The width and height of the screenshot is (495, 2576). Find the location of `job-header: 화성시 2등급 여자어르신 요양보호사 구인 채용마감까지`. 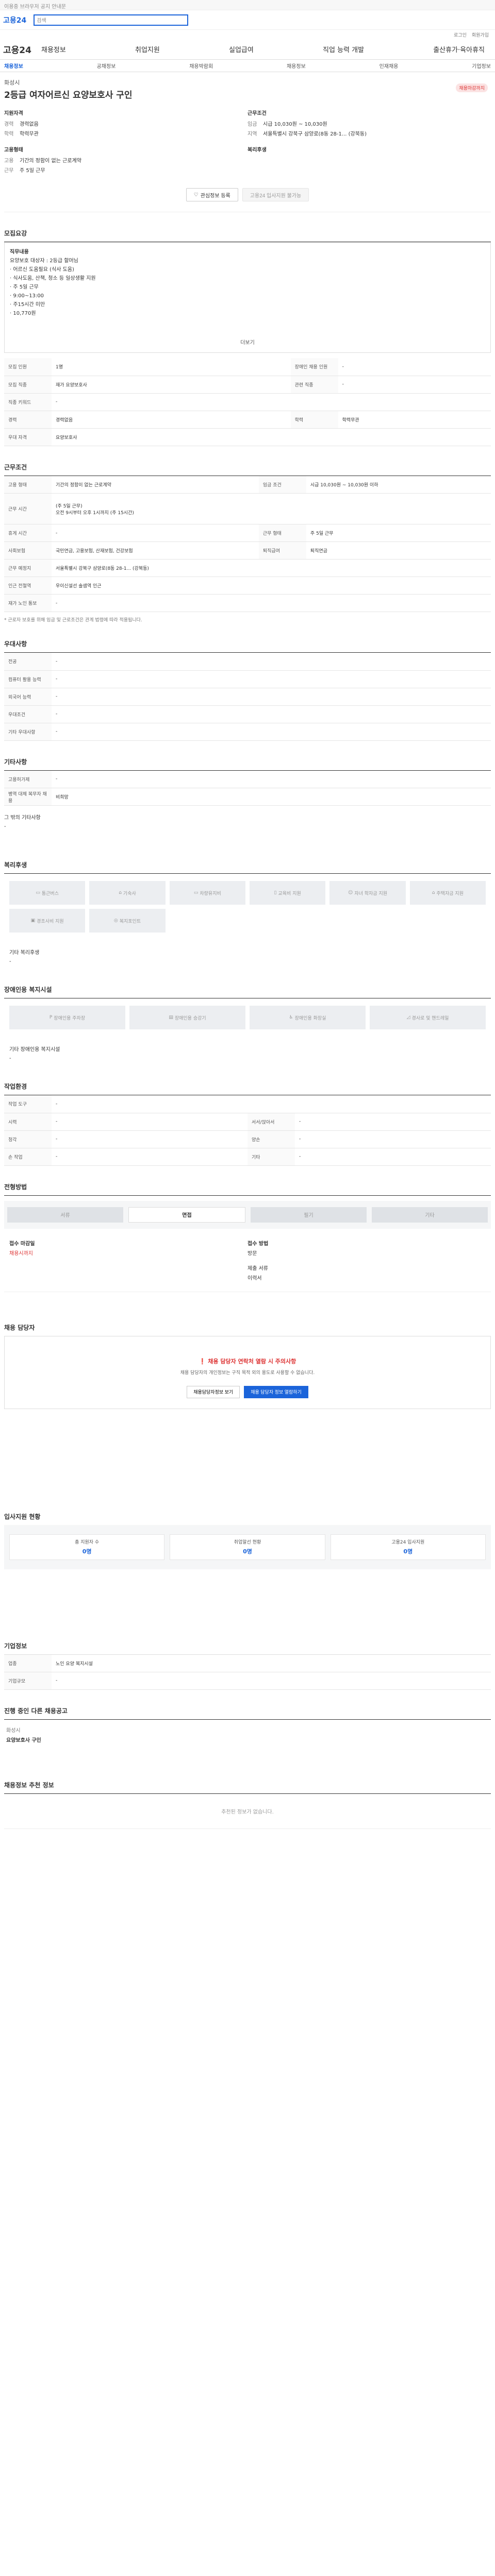

job-header: 화성시 2등급 여자어르신 요양보호사 구인 채용마감까지 is located at coordinates (247, 86).